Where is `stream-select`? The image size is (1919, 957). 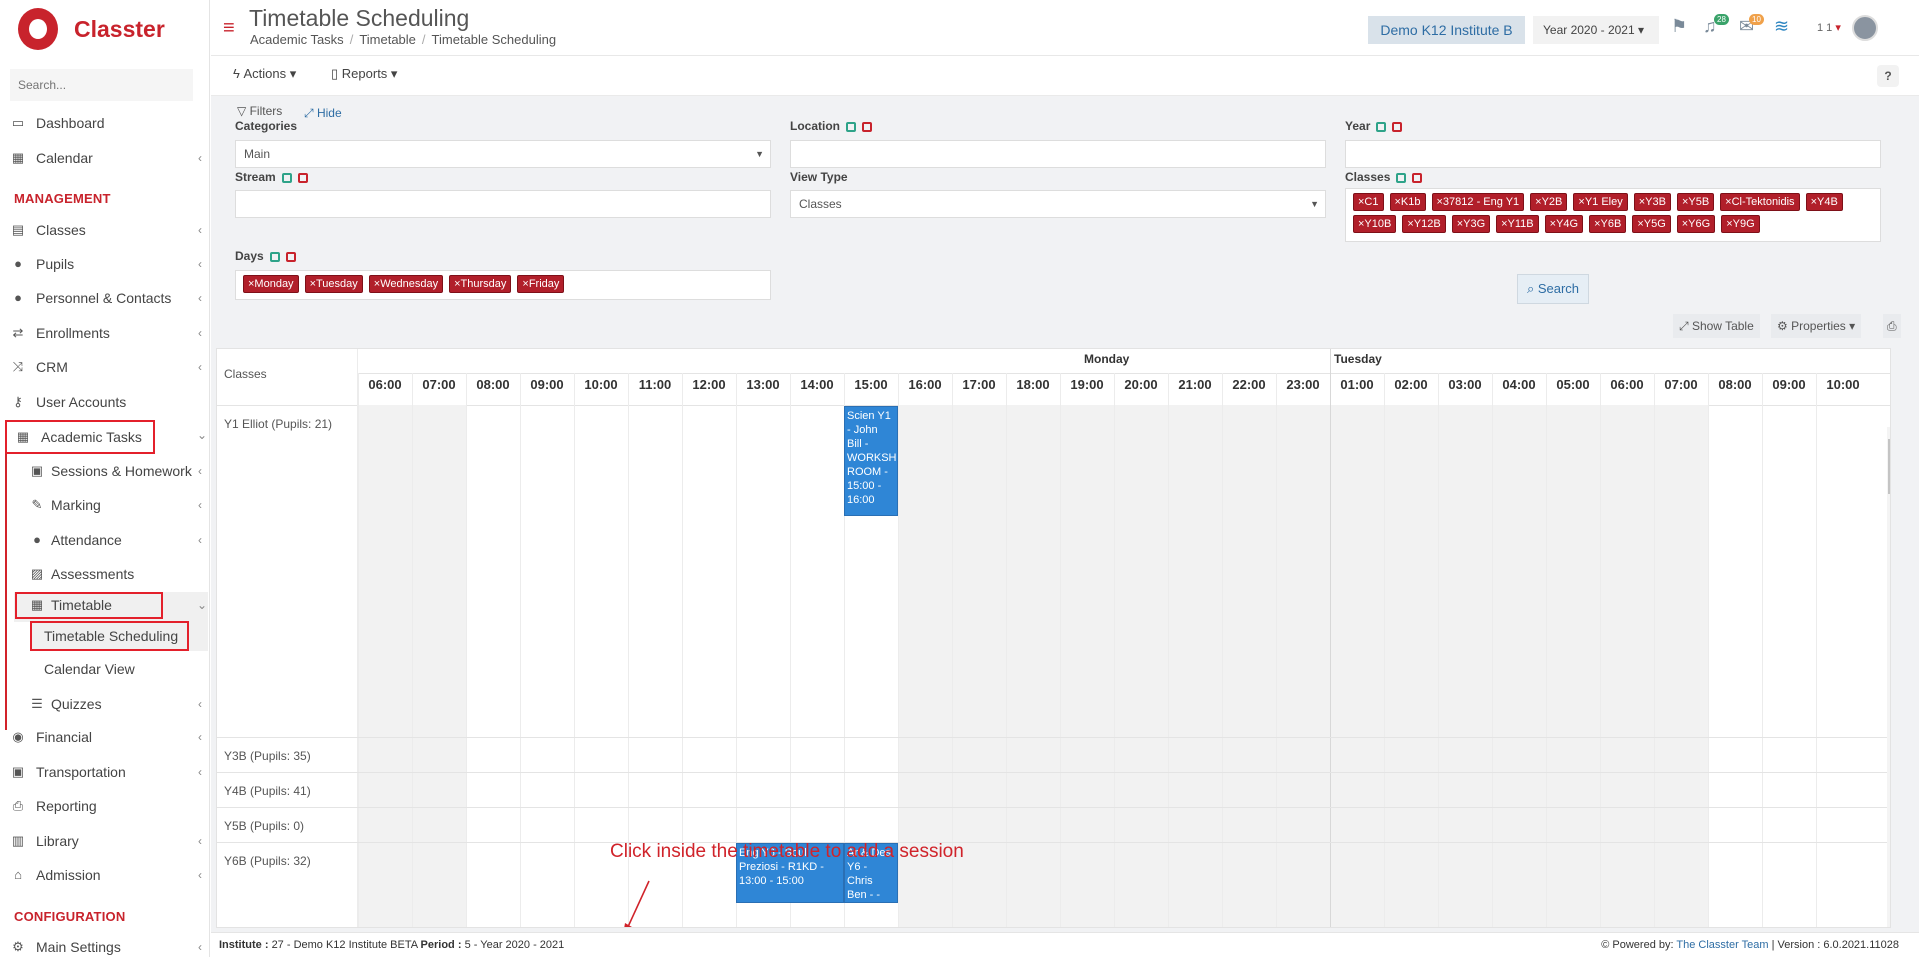 stream-select is located at coordinates (503, 204).